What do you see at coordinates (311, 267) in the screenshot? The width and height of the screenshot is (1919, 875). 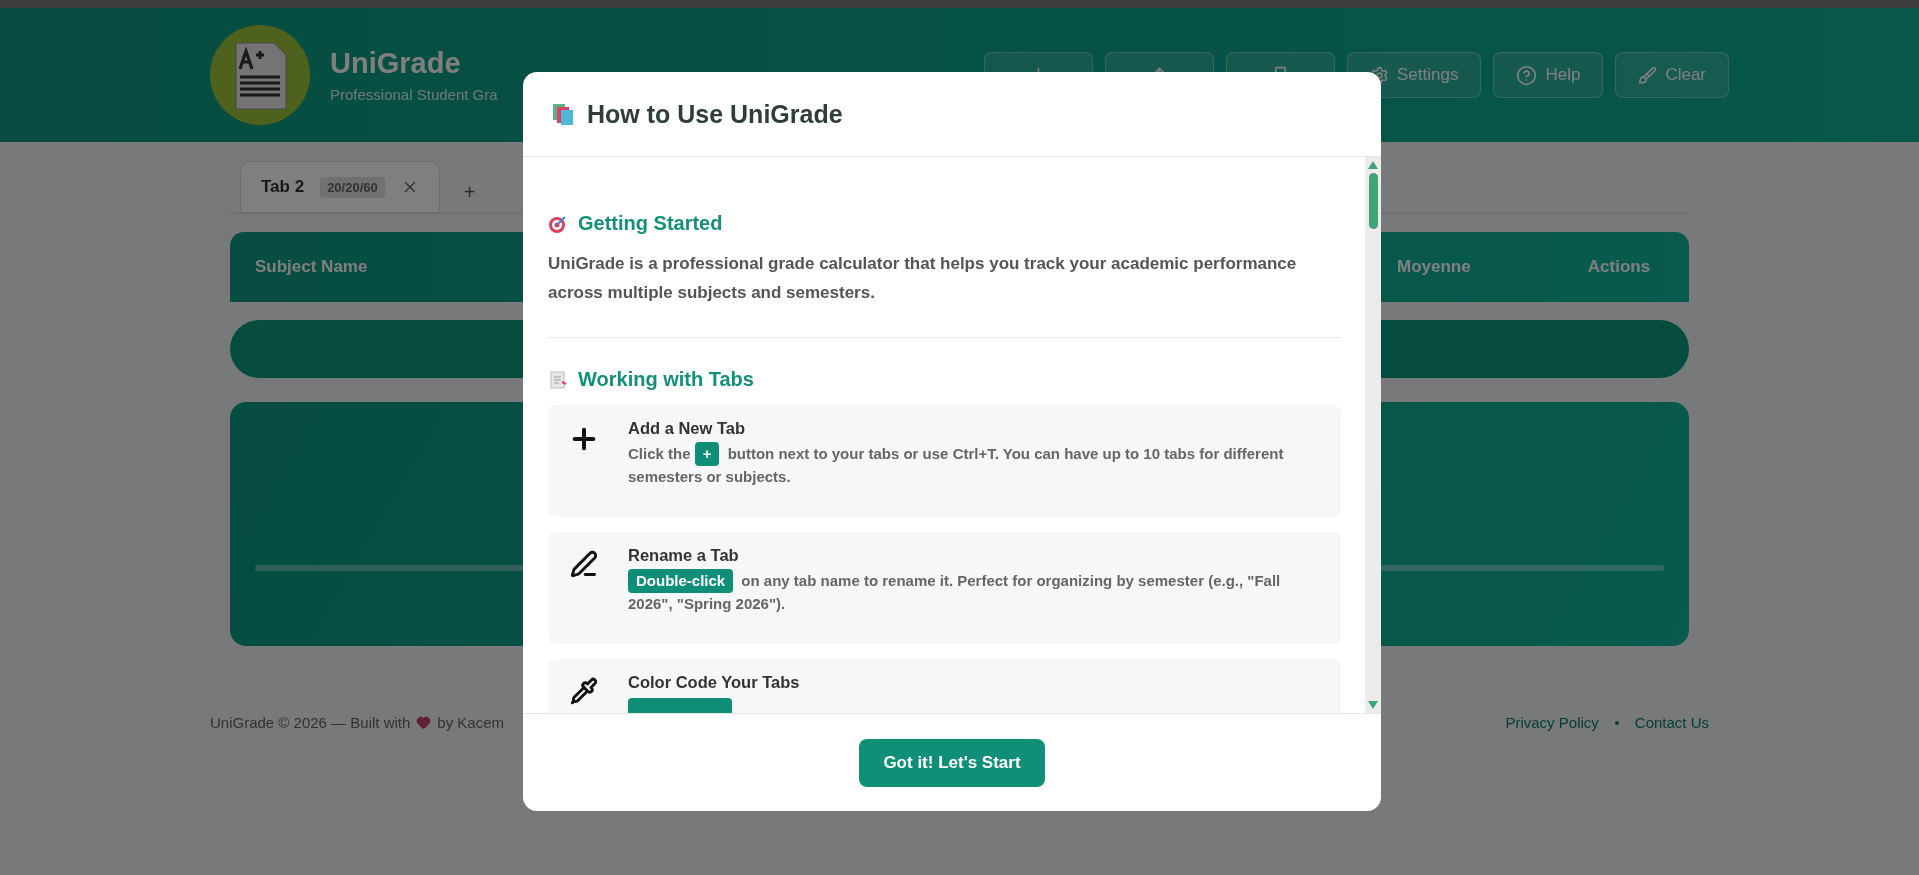 I see `column-header: Subject Name` at bounding box center [311, 267].